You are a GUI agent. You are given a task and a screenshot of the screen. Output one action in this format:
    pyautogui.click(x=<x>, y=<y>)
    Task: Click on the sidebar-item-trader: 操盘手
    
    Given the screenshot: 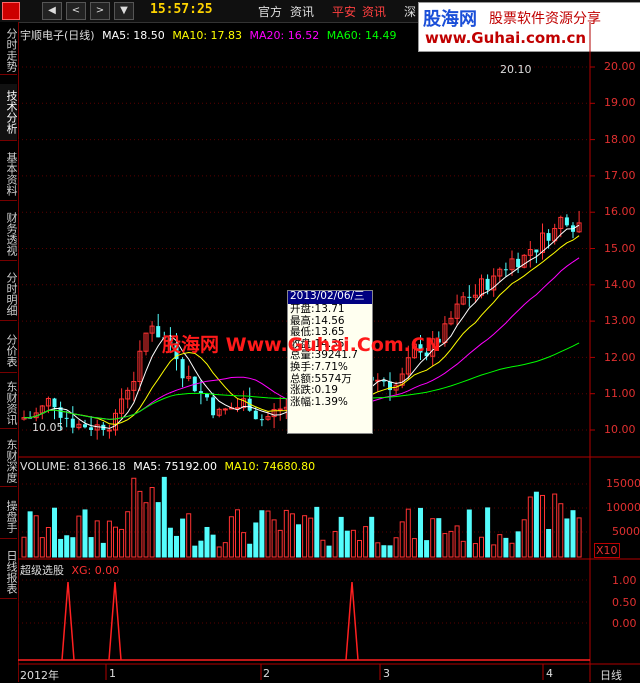 What is the action you would take?
    pyautogui.click(x=9, y=516)
    